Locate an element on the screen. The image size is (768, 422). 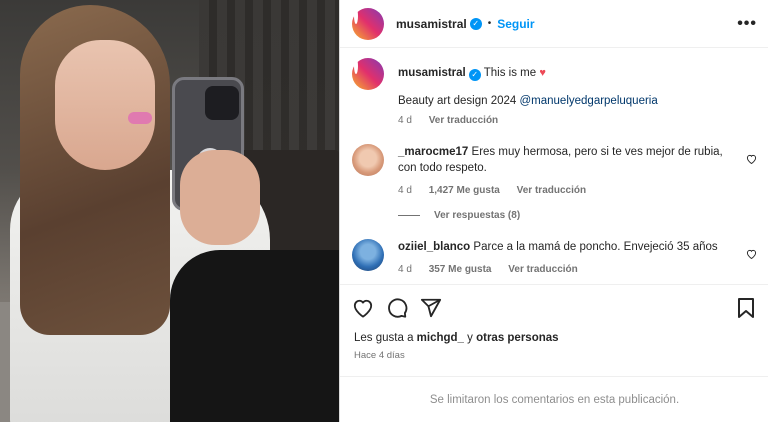
caption-avatar is located at coordinates (368, 74).